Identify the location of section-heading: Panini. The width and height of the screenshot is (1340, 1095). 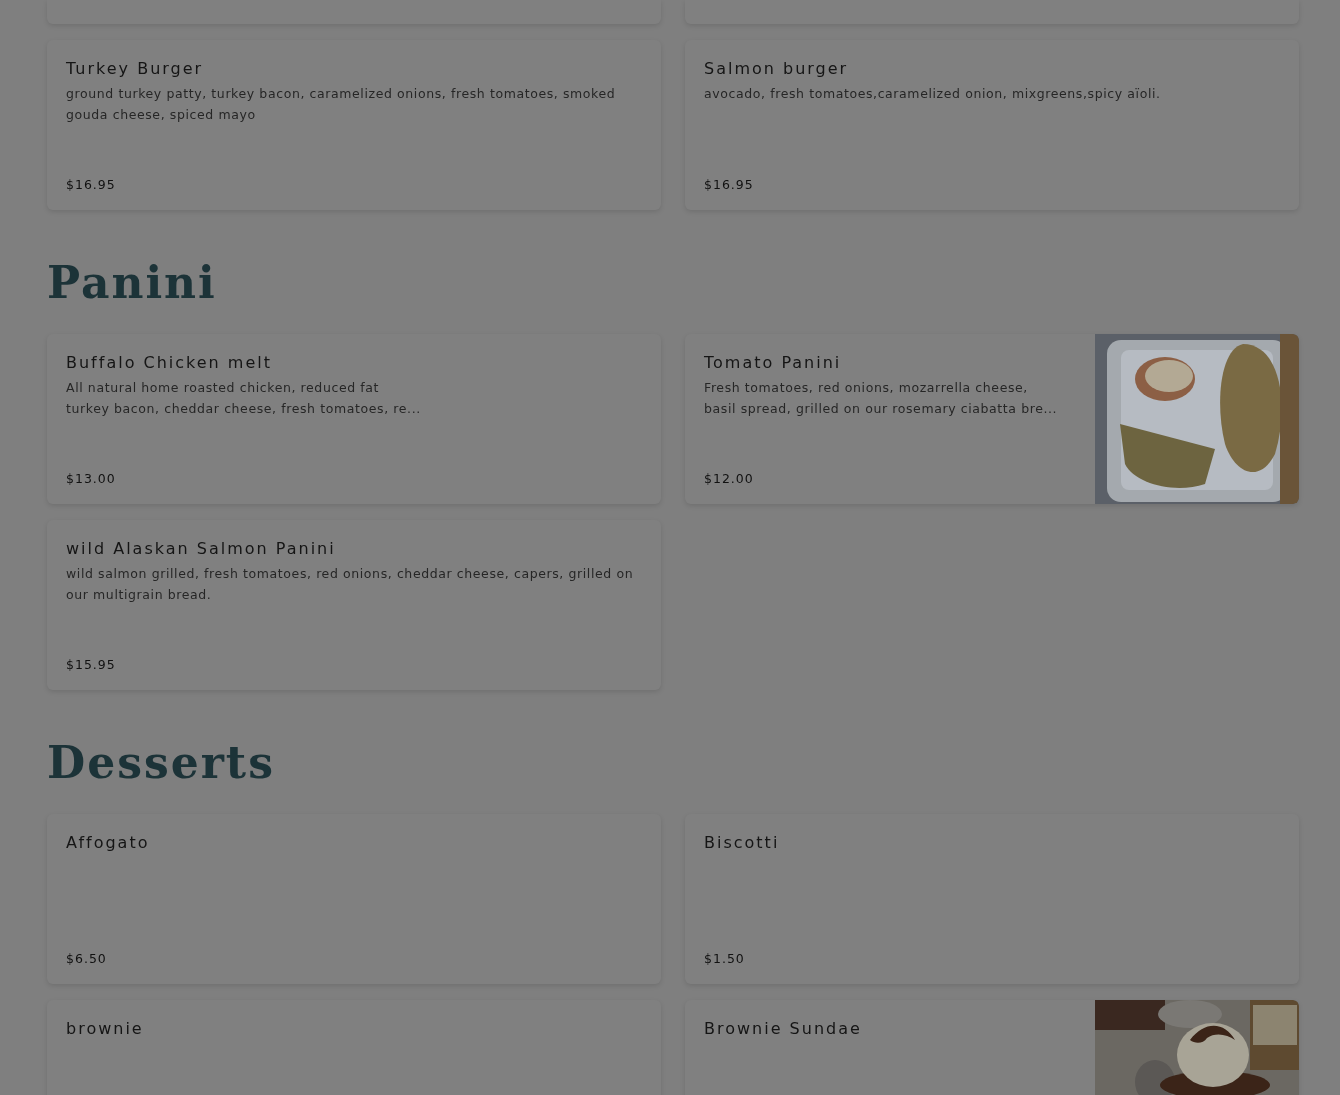
(132, 283).